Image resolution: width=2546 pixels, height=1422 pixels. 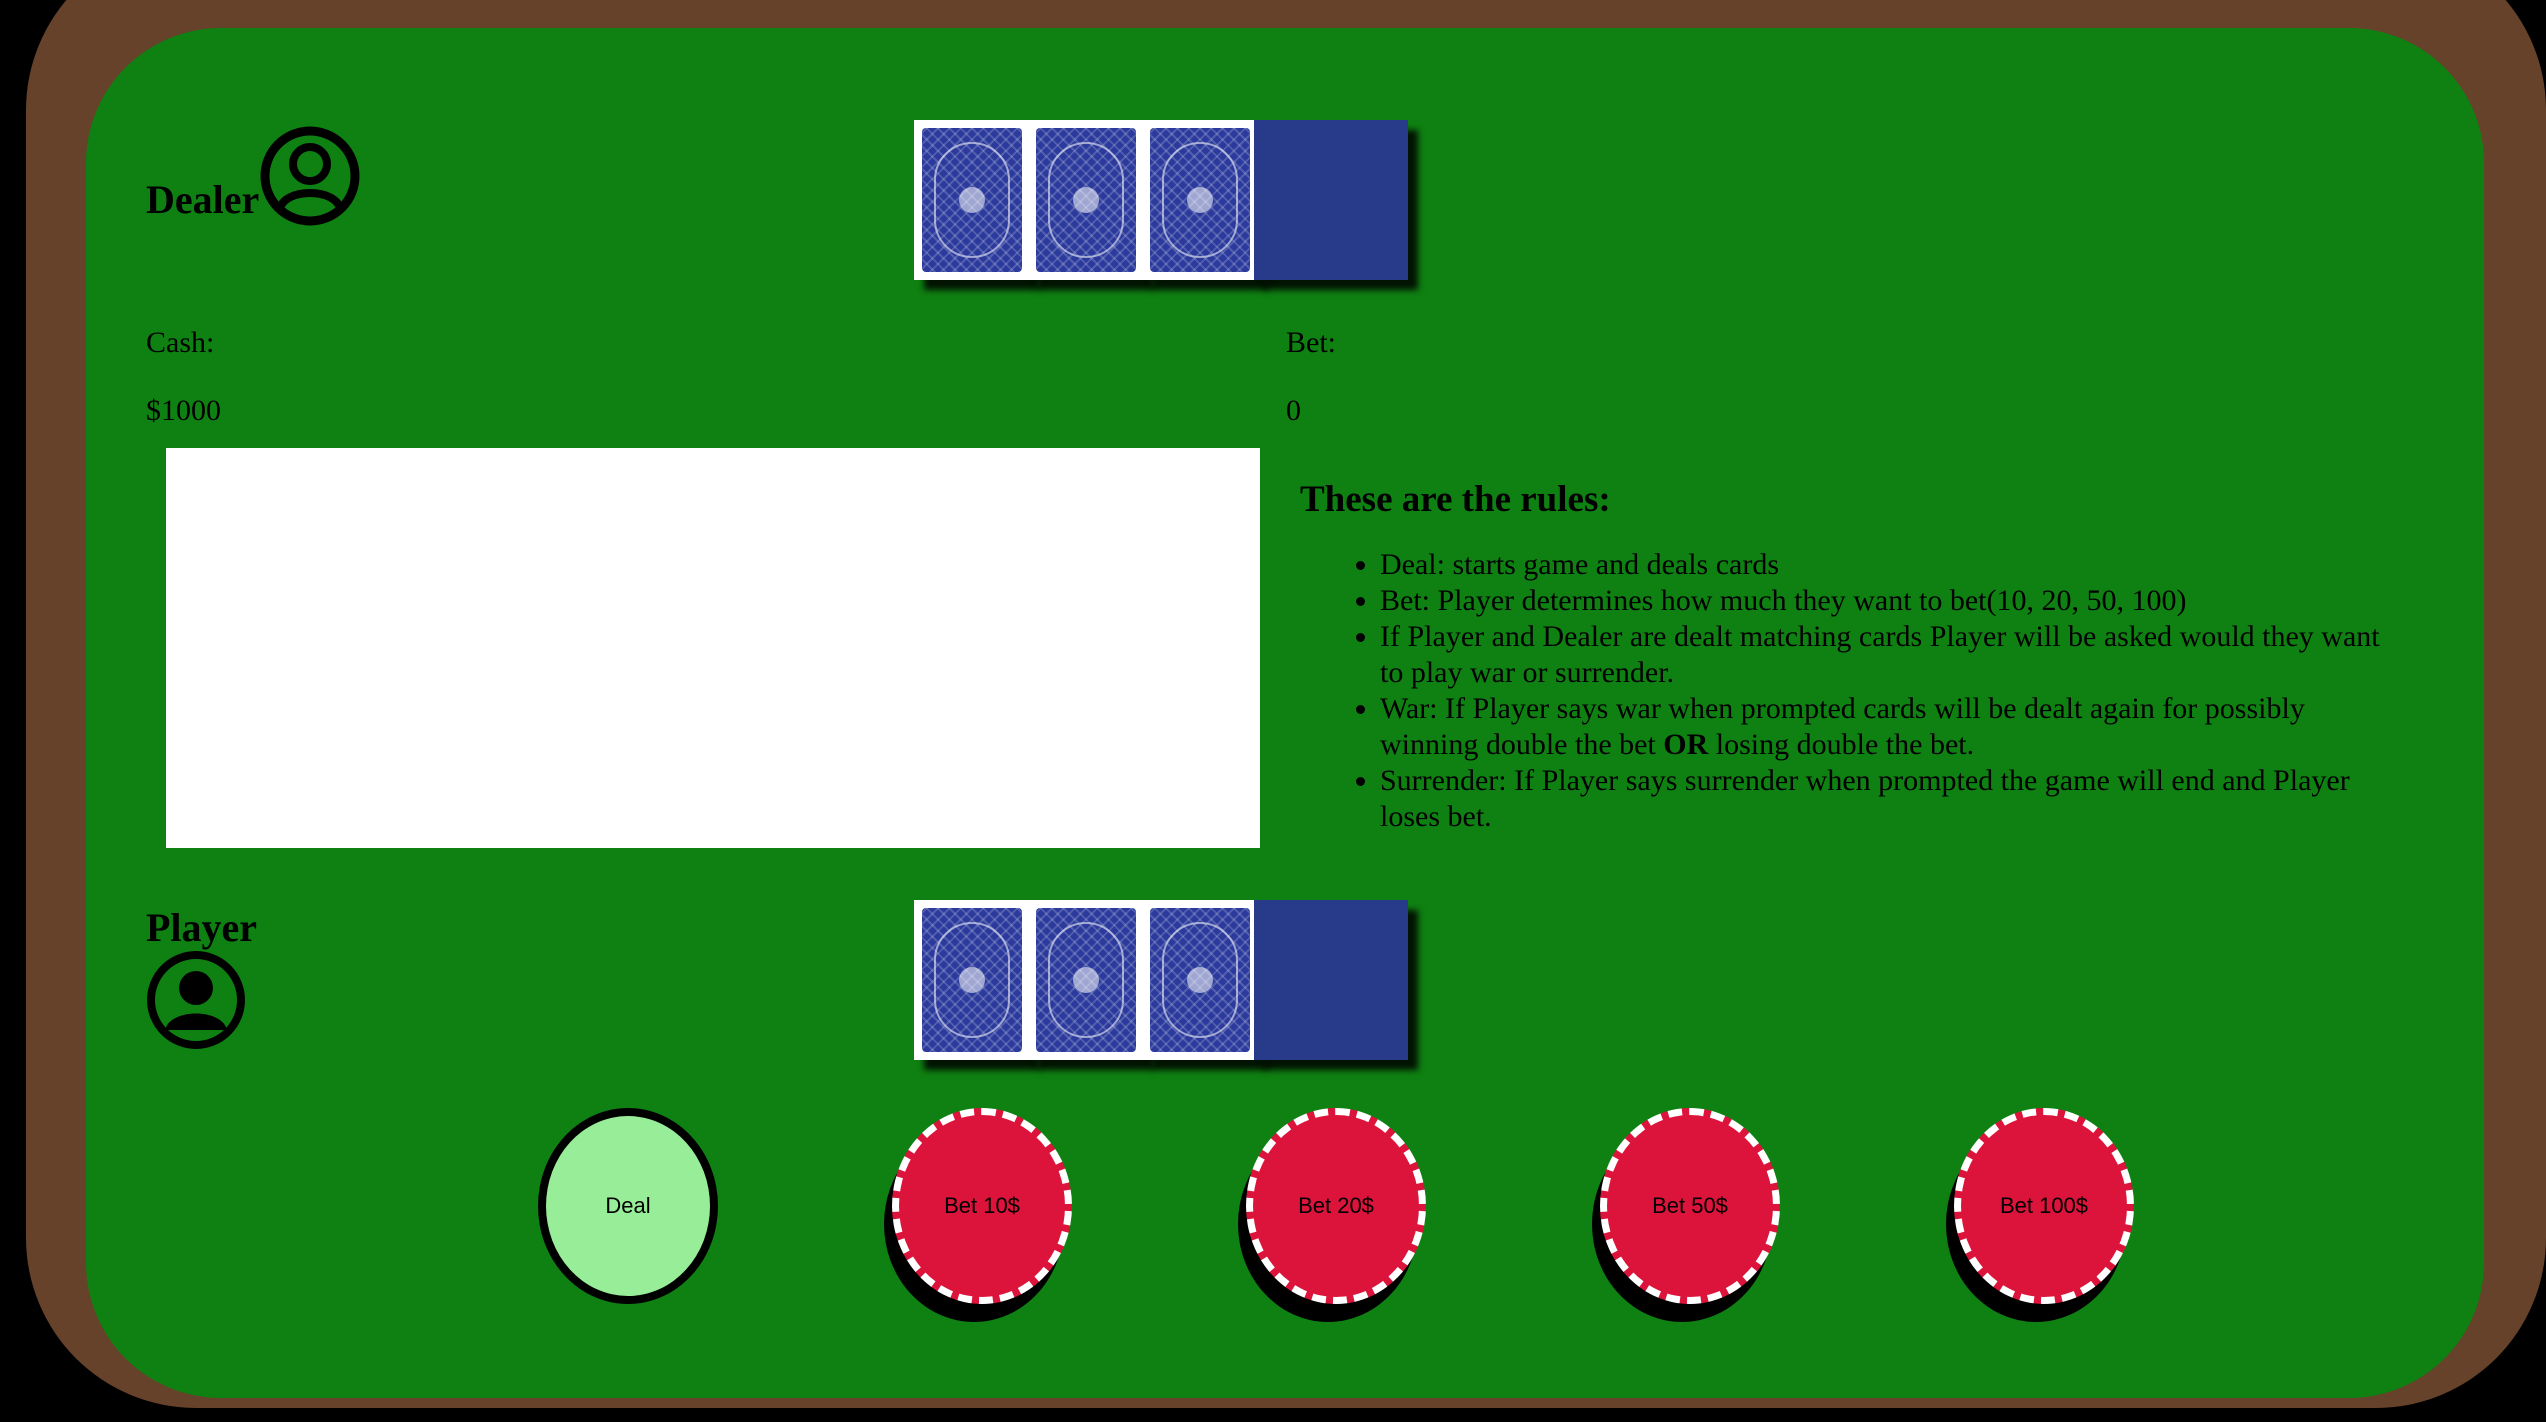 What do you see at coordinates (202, 927) in the screenshot?
I see `player-name: Player` at bounding box center [202, 927].